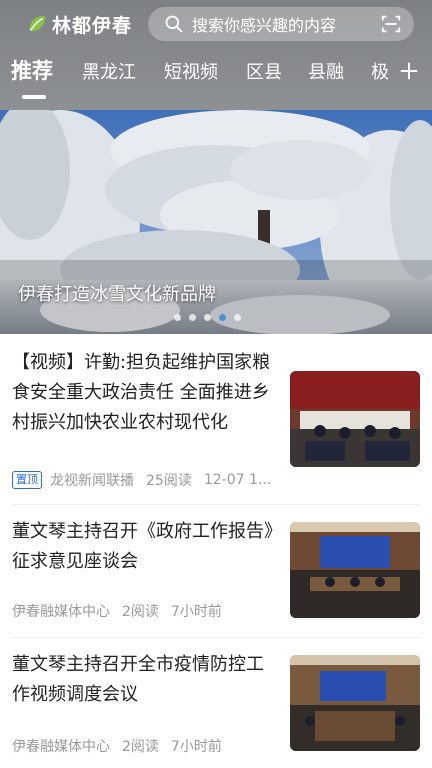 Image resolution: width=432 pixels, height=768 pixels. What do you see at coordinates (264, 71) in the screenshot?
I see `tab-district: 区县` at bounding box center [264, 71].